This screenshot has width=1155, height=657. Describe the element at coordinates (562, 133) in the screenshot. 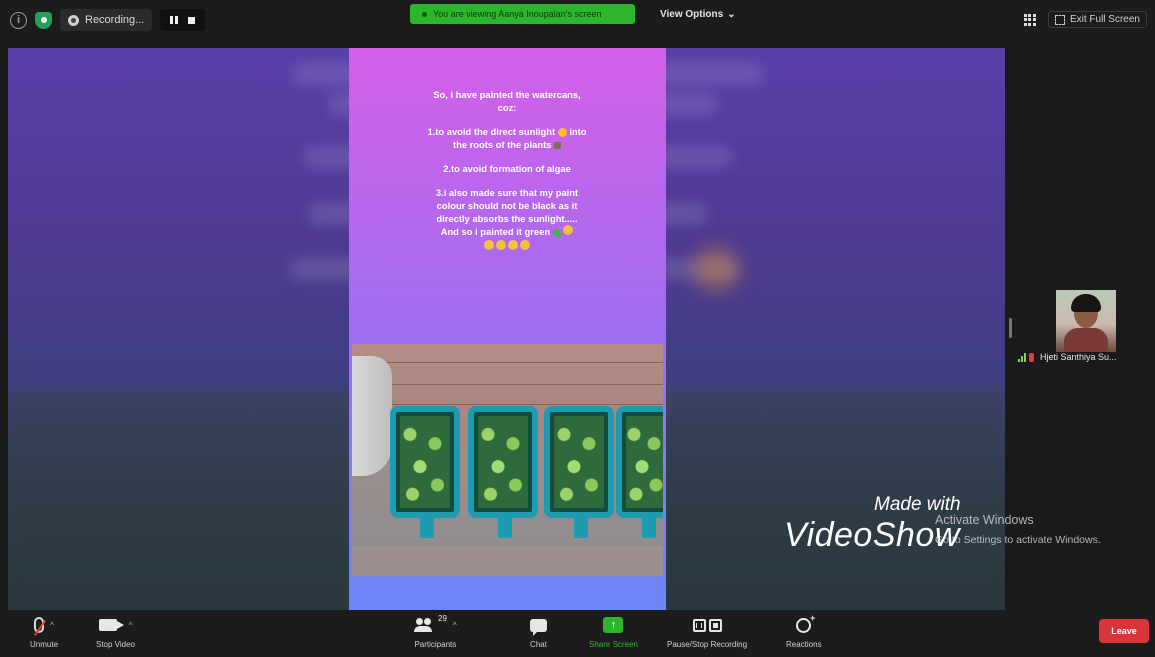

I see `sun-emoji-icon` at that location.